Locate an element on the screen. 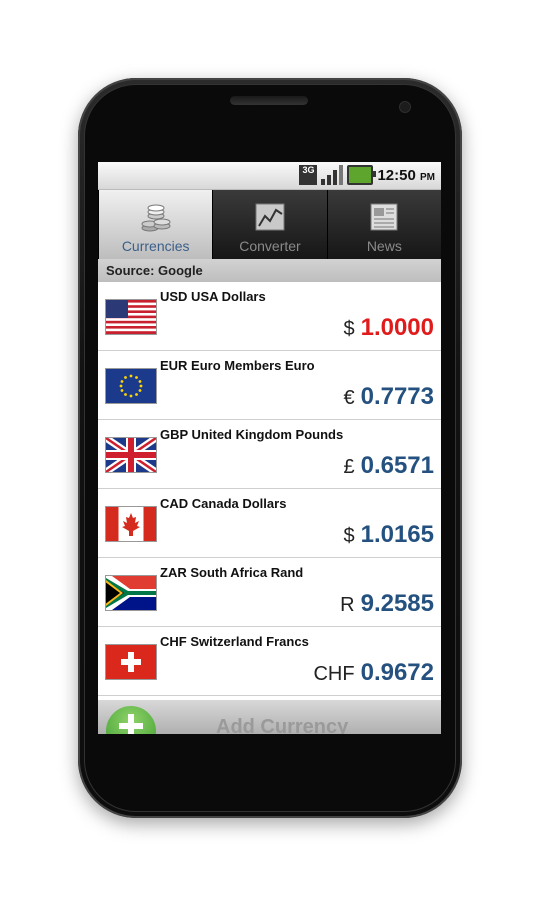 This screenshot has height=900, width=539. flag-eu-icon is located at coordinates (131, 386).